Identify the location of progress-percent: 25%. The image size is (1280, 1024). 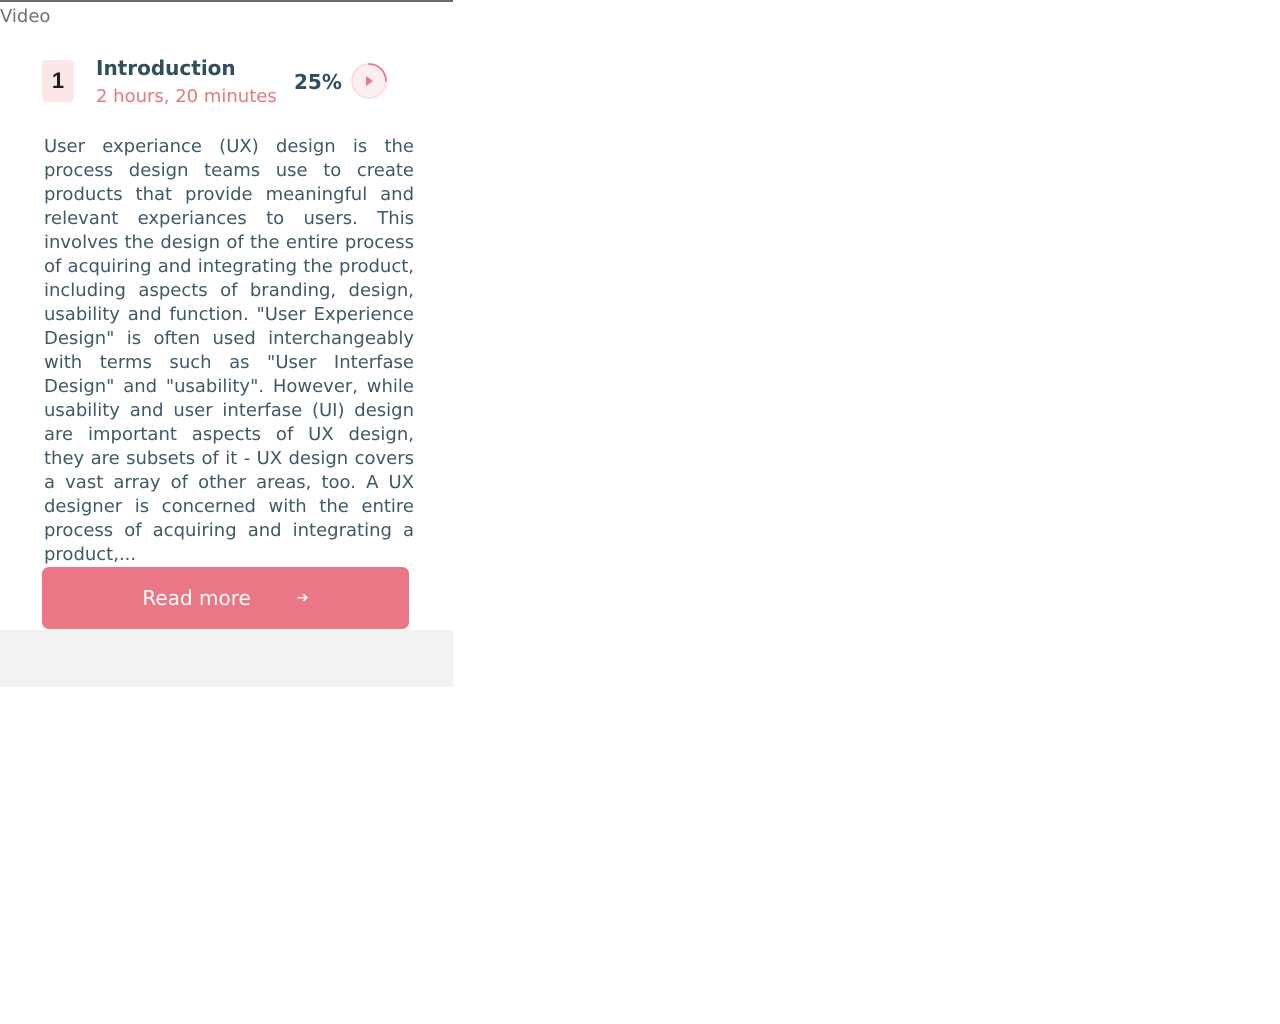
(318, 82).